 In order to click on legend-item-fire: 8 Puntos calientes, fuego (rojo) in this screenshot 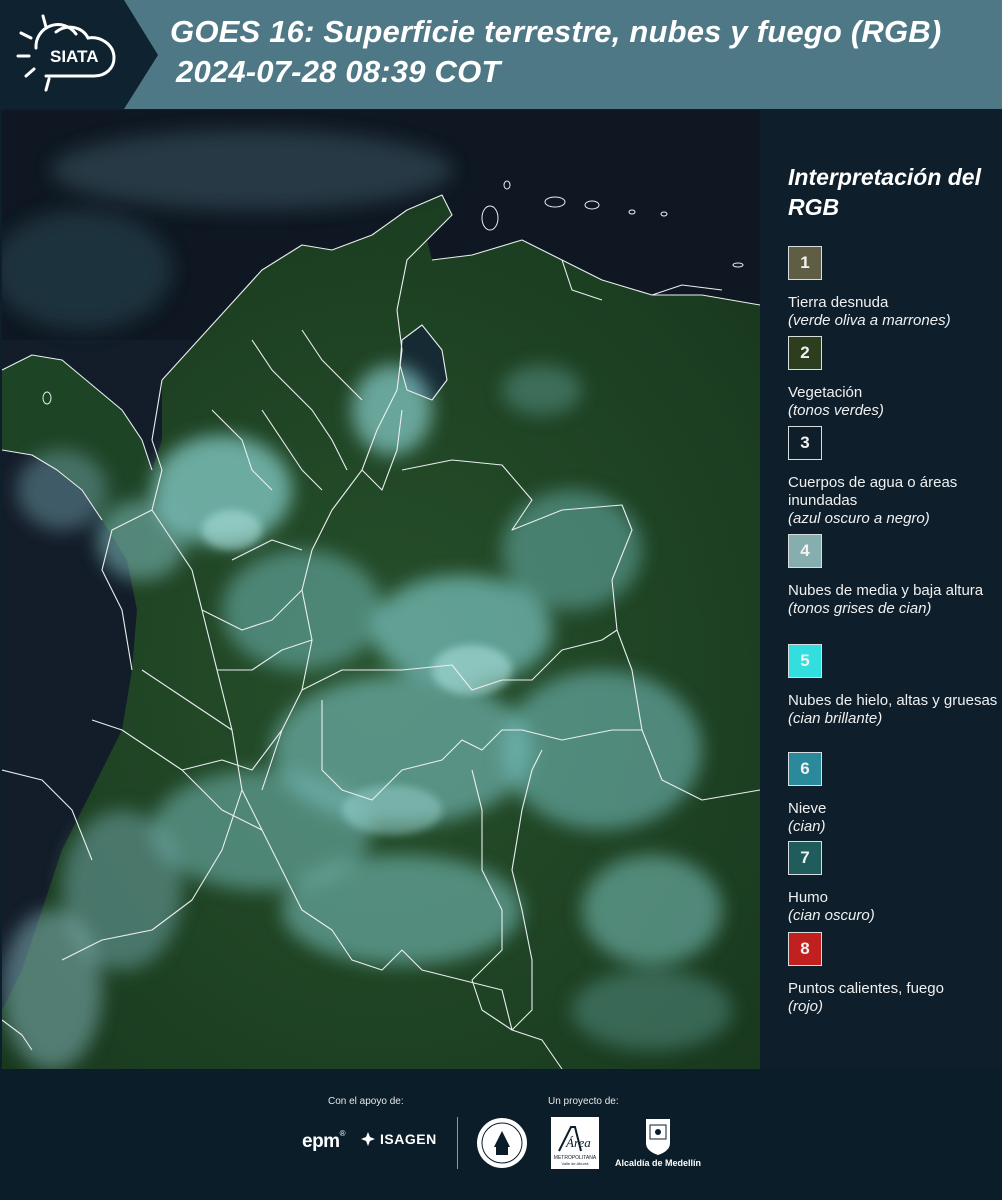, I will do `click(893, 974)`.